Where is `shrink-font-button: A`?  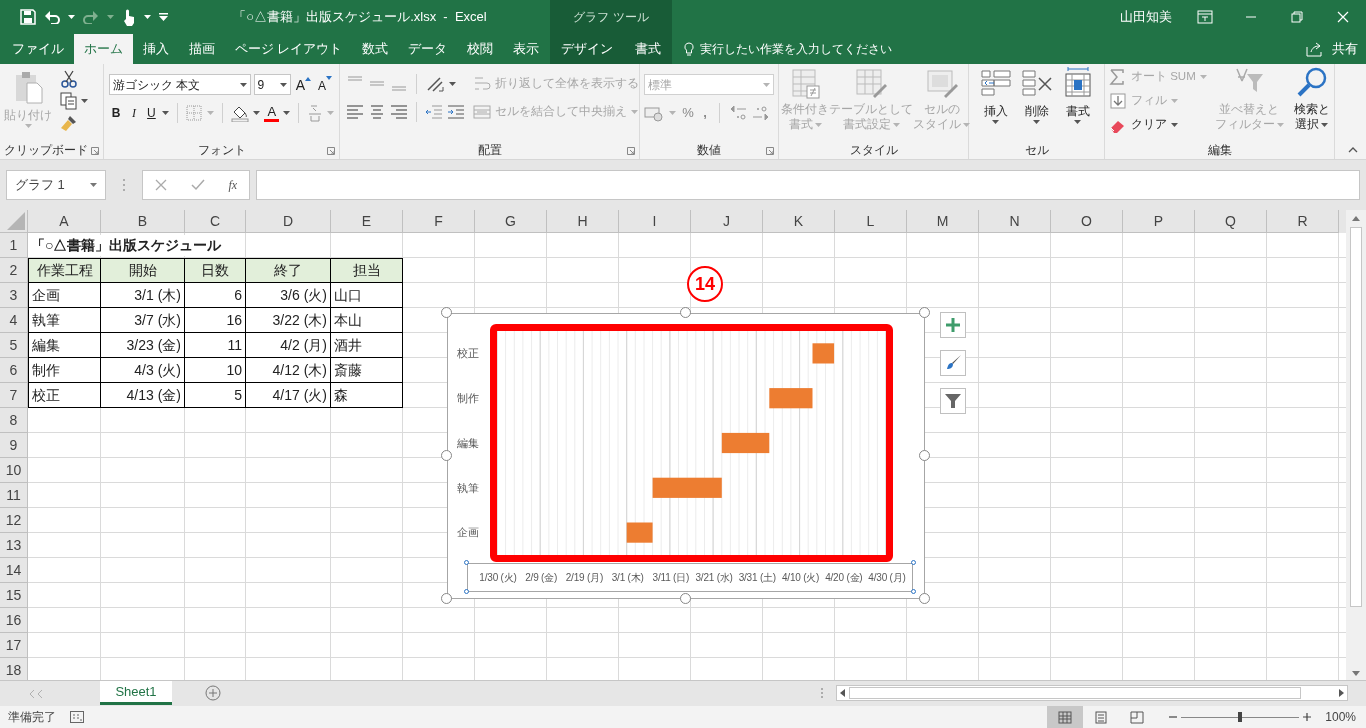 shrink-font-button: A is located at coordinates (325, 84).